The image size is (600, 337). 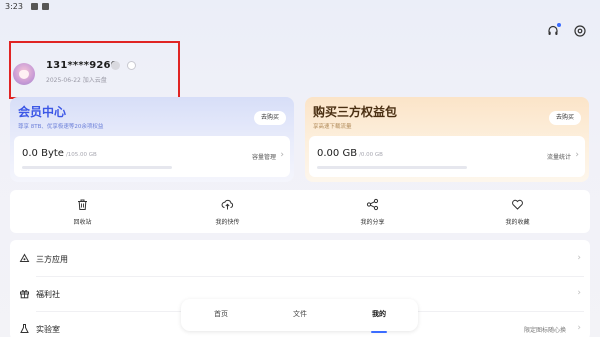 I want to click on tab-mine-label: 我的, so click(x=379, y=314).